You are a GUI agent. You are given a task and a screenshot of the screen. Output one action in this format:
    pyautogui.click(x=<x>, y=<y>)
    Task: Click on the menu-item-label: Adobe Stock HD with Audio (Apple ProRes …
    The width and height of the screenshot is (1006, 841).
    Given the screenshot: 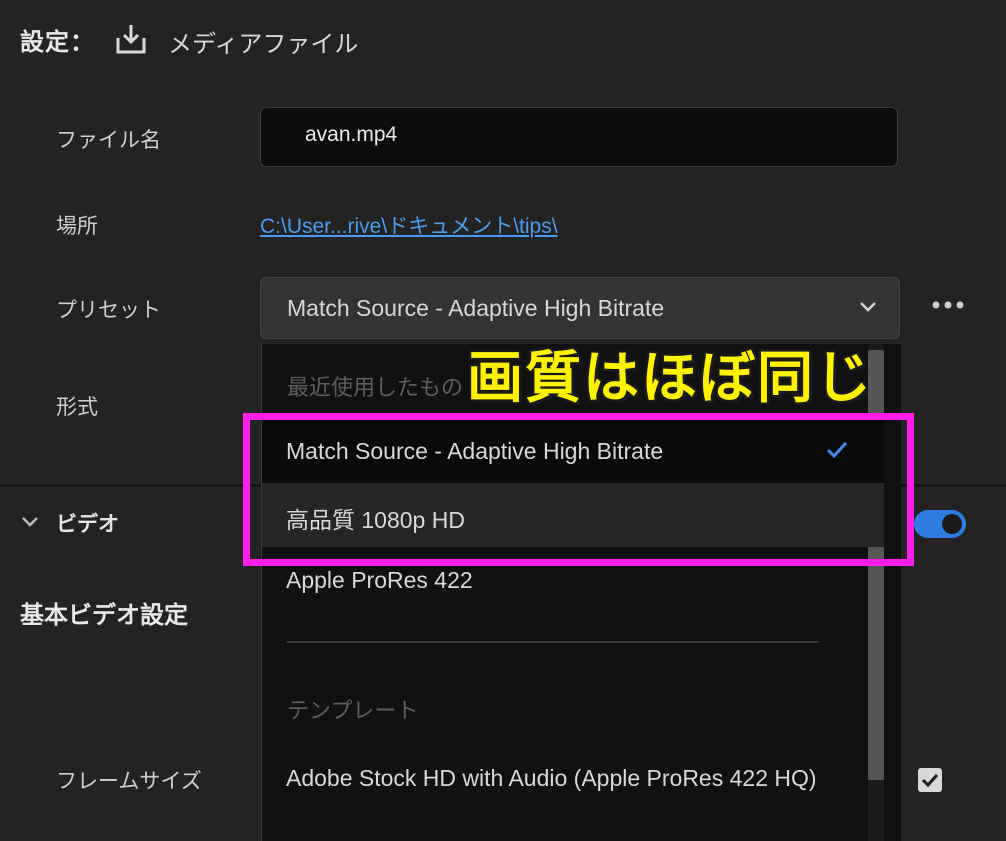 What is the action you would take?
    pyautogui.click(x=551, y=778)
    